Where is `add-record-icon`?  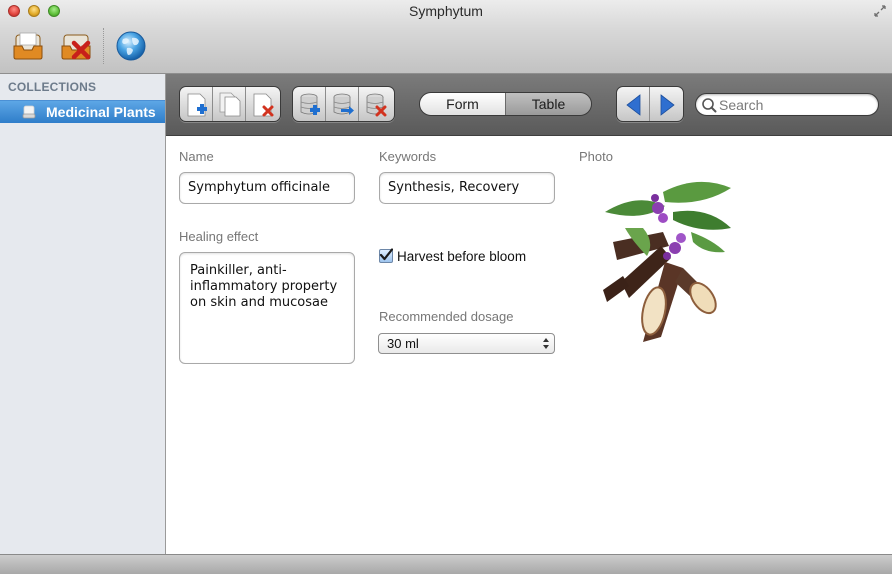 add-record-icon is located at coordinates (310, 104).